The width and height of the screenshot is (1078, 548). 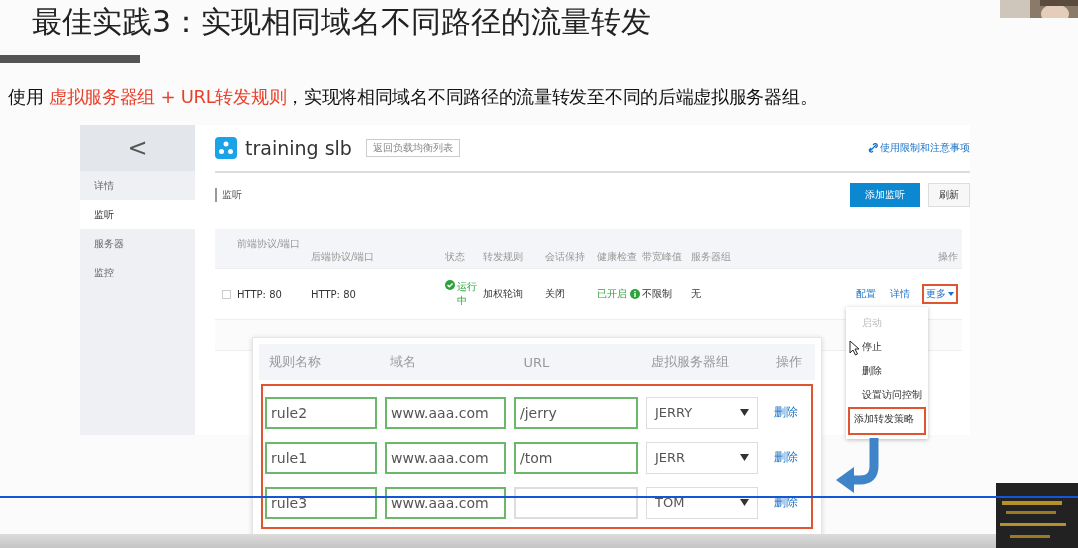 I want to click on server-group-select: JERRY, so click(x=702, y=412).